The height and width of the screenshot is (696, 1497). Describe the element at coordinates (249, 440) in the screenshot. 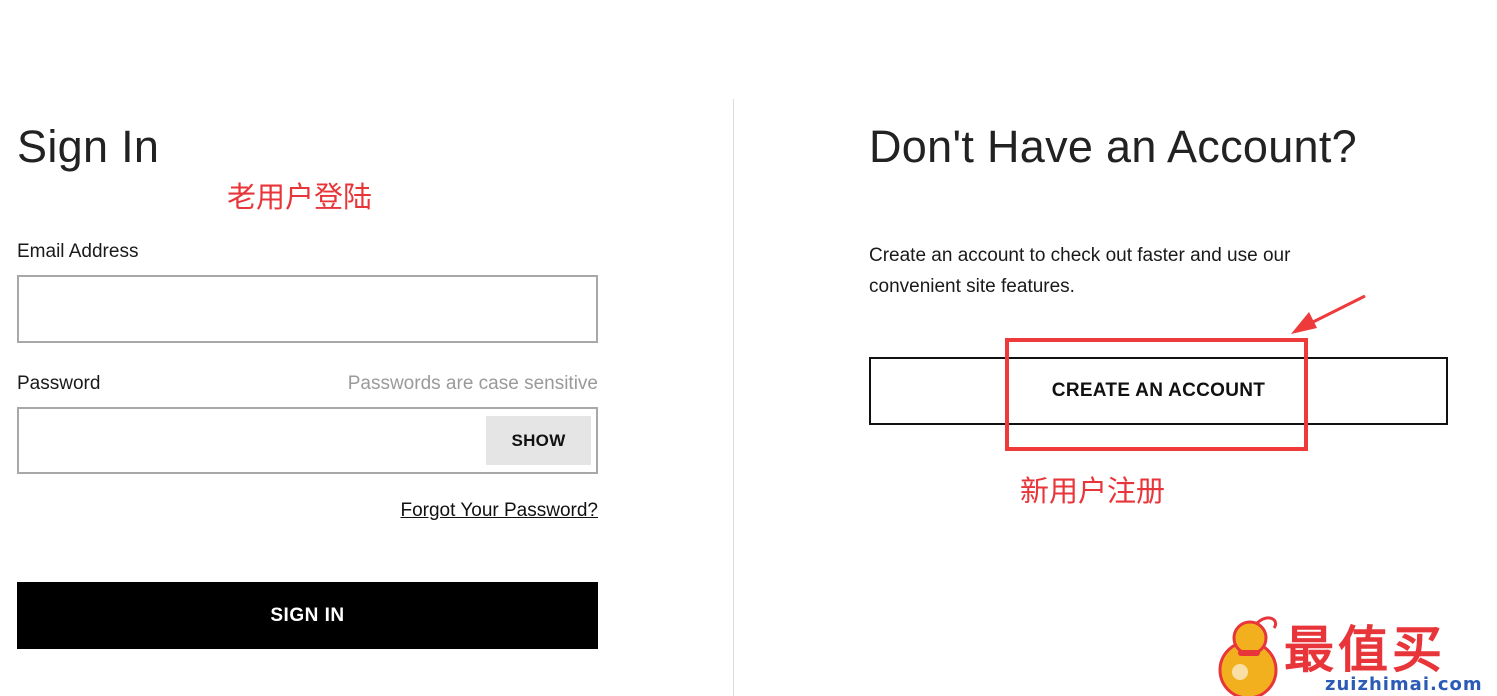

I see `password-input` at that location.